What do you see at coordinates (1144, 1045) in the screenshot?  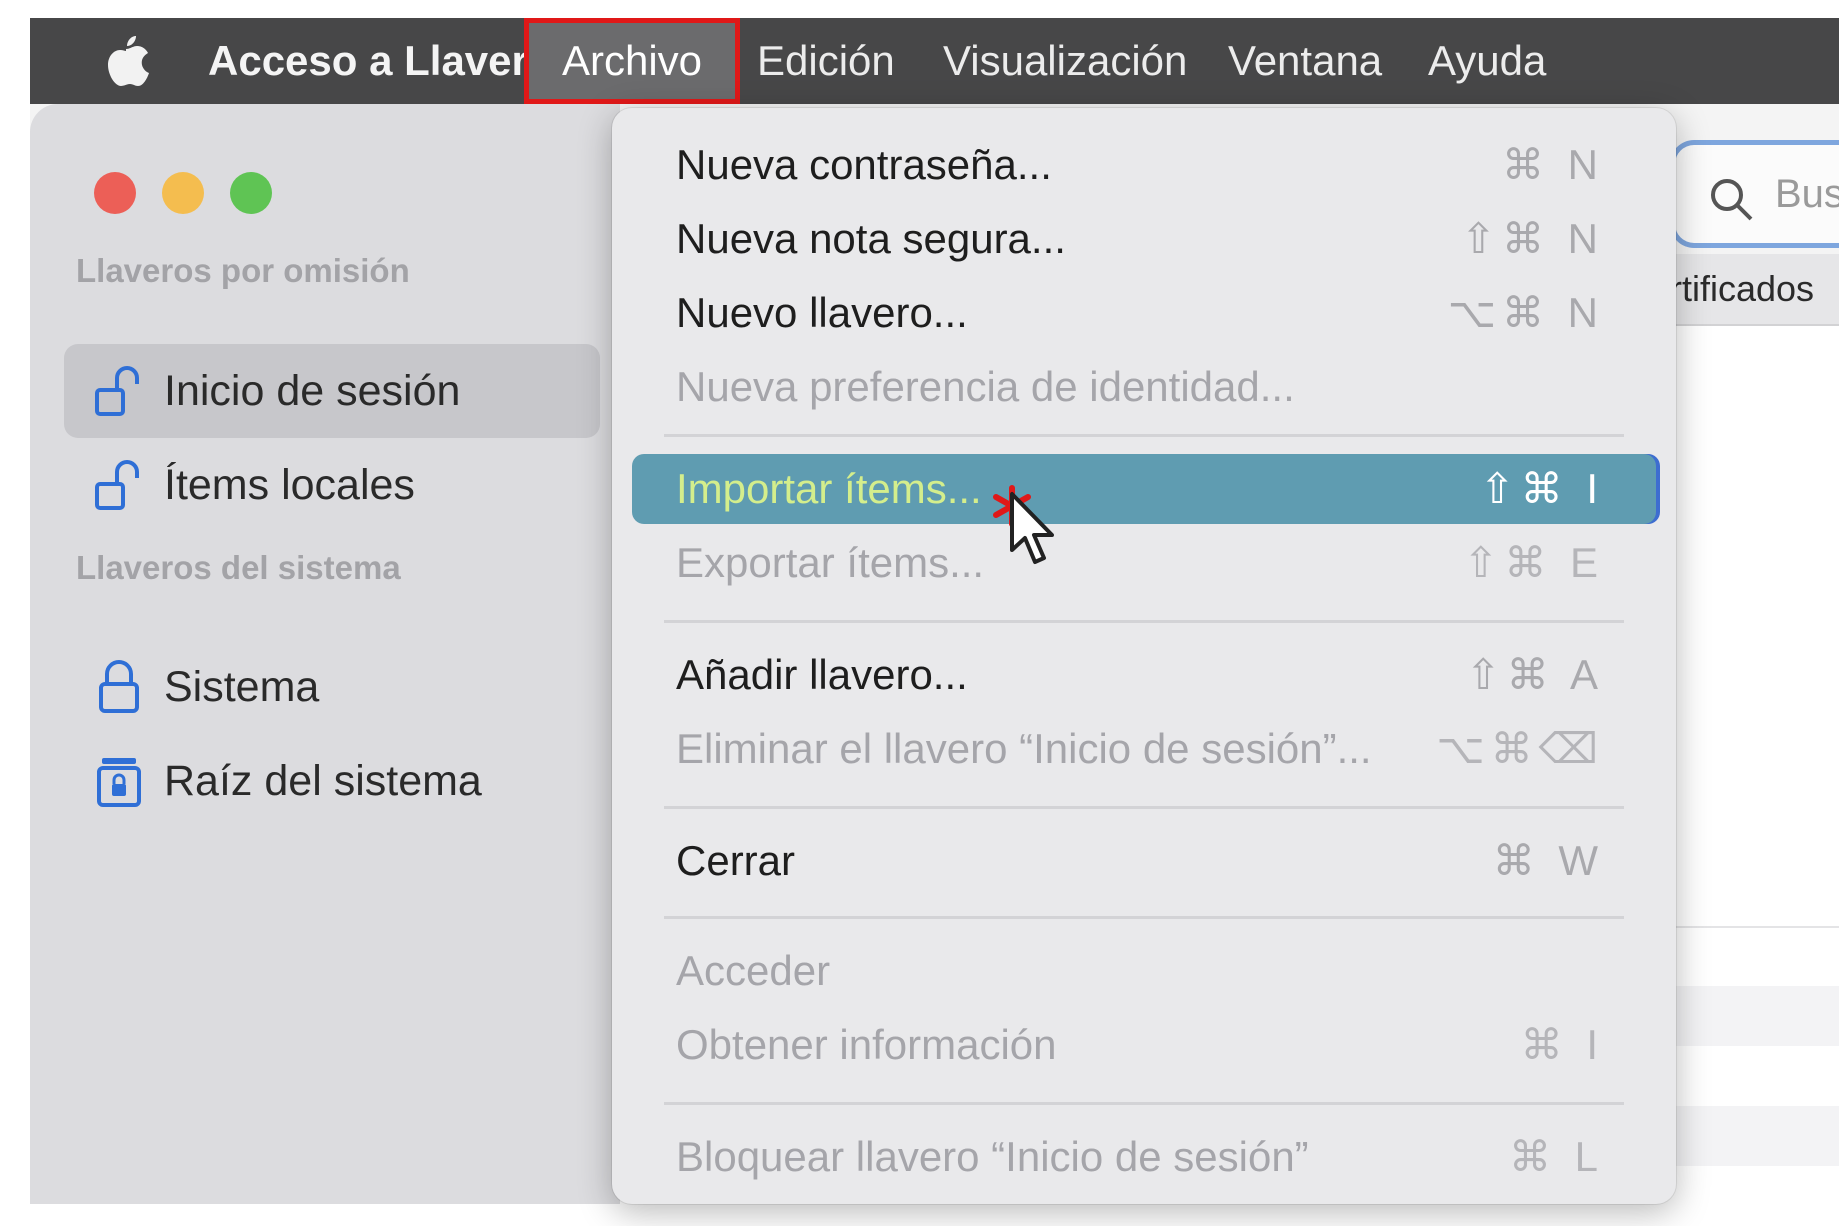 I see `menu-item-obtener-informacion: Obtener información ⌘ I` at bounding box center [1144, 1045].